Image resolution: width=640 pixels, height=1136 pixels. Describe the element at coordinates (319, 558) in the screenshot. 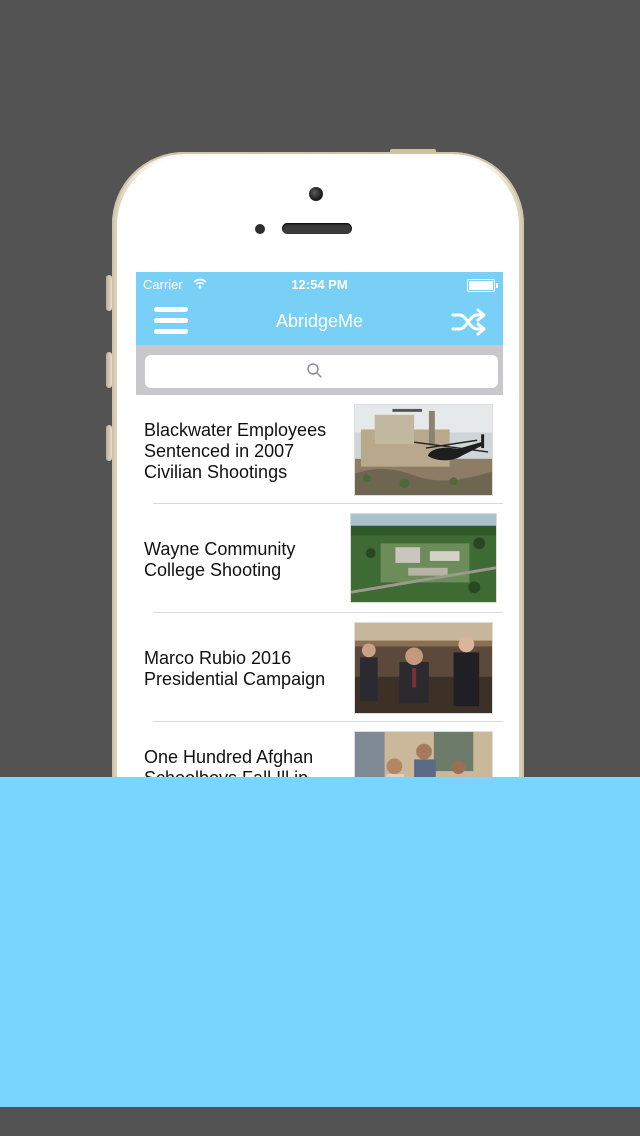

I see `list-item: Wayne Community College Shooting` at that location.